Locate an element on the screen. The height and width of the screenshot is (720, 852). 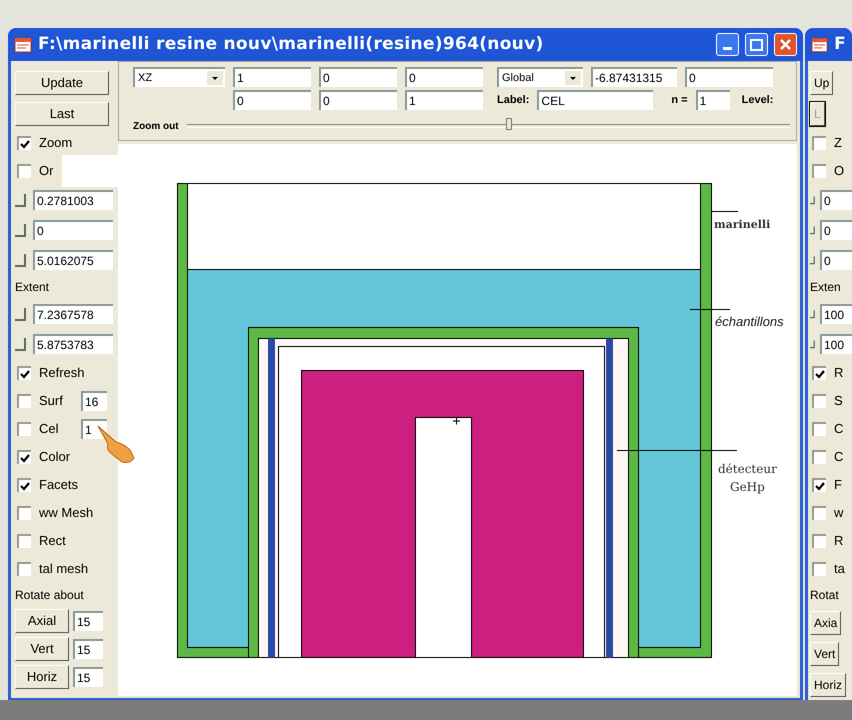
dropdown-value: XZ is located at coordinates (145, 78).